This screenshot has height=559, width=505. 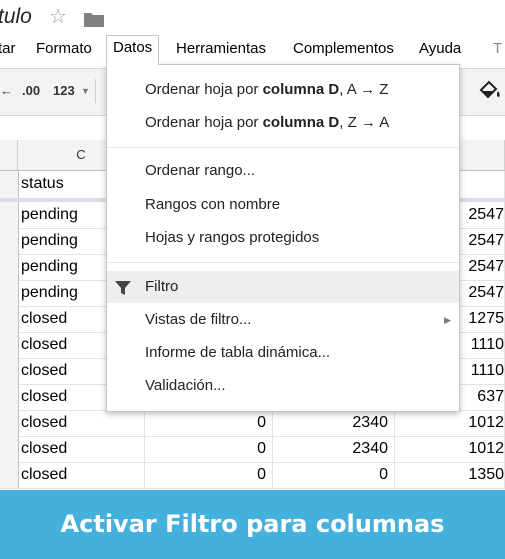 I want to click on menu-ayuda: Ayuda, so click(x=440, y=50).